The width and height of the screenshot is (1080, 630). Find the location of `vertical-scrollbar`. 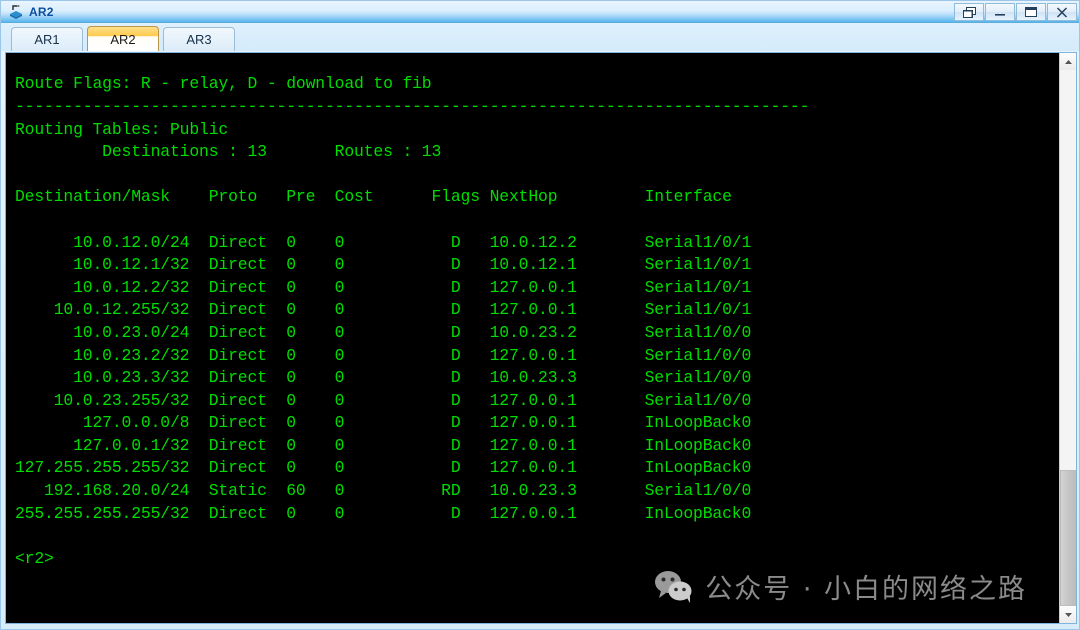

vertical-scrollbar is located at coordinates (1067, 338).